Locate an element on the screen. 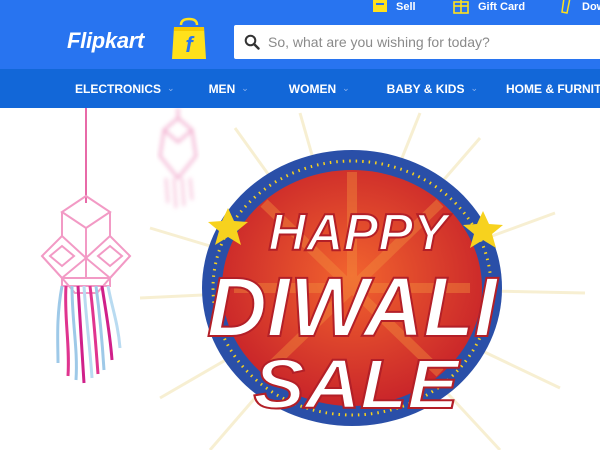 The height and width of the screenshot is (450, 600). nav-electronics: ELECTRONICS ⌄ is located at coordinates (125, 89).